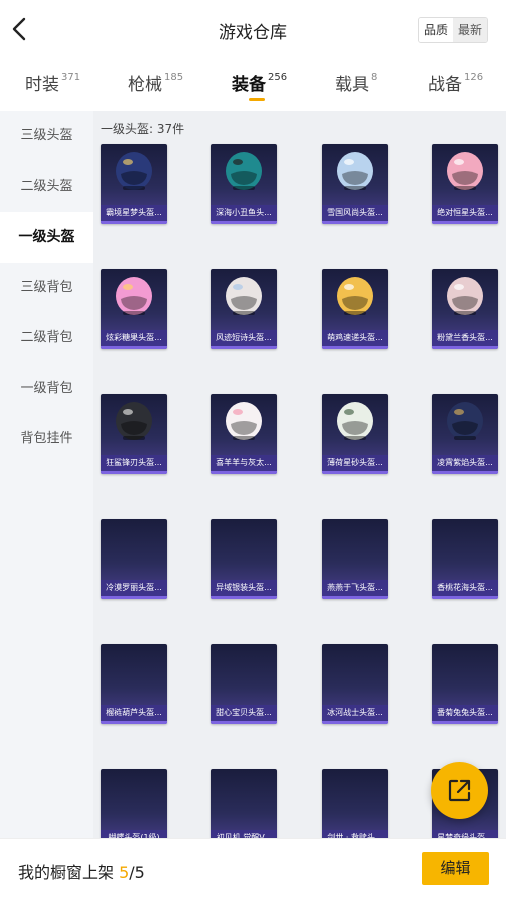 The width and height of the screenshot is (506, 897). I want to click on tab-count: 126, so click(474, 77).